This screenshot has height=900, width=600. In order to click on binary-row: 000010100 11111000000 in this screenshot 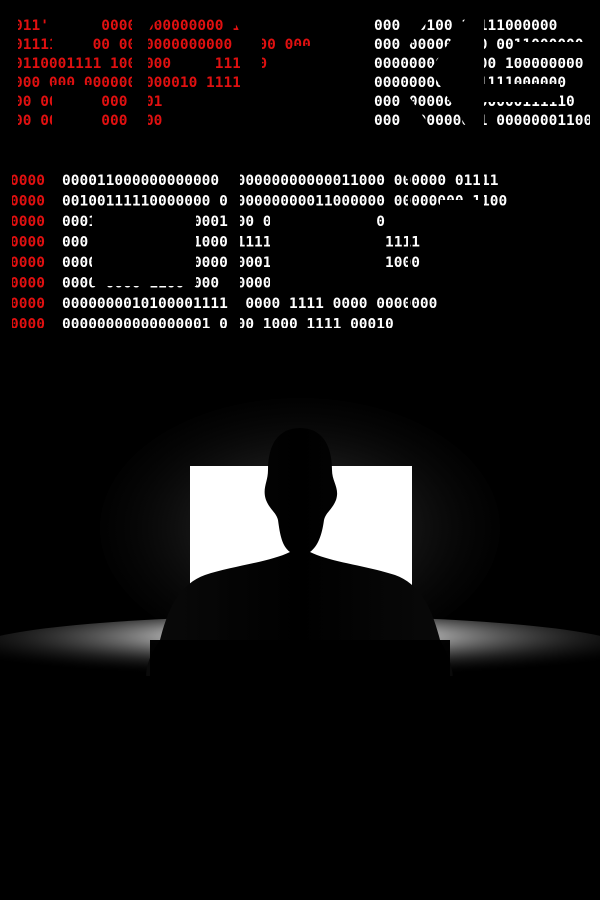, I will do `click(465, 26)`.